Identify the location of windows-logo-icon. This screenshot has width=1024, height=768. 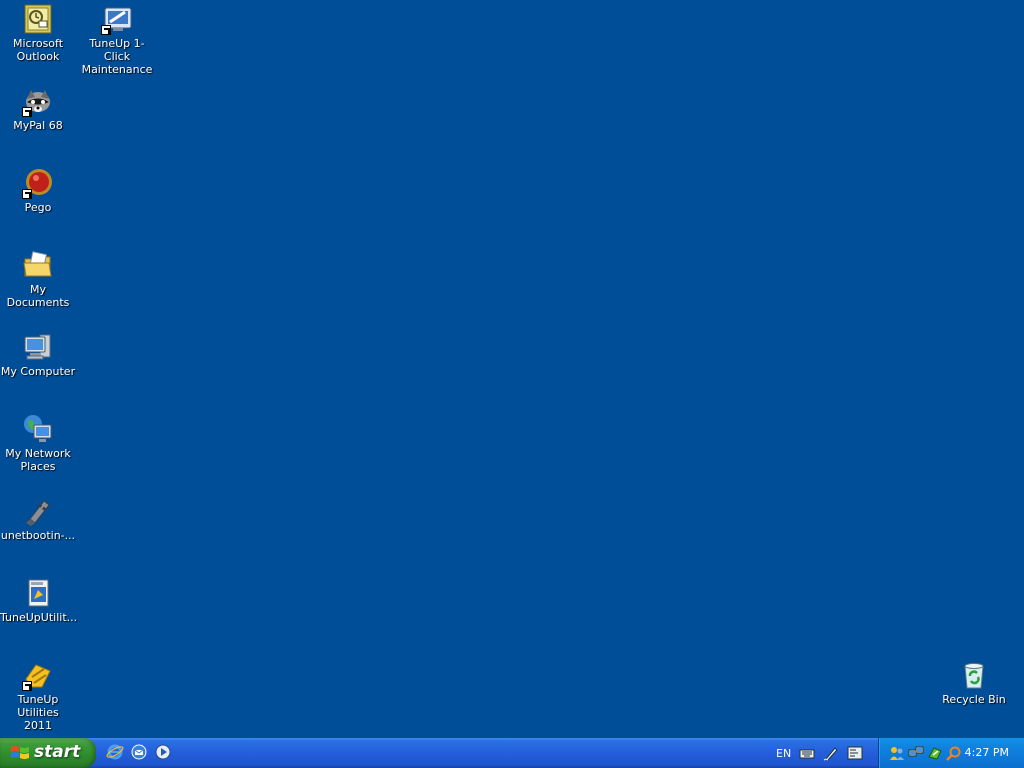
(20, 753).